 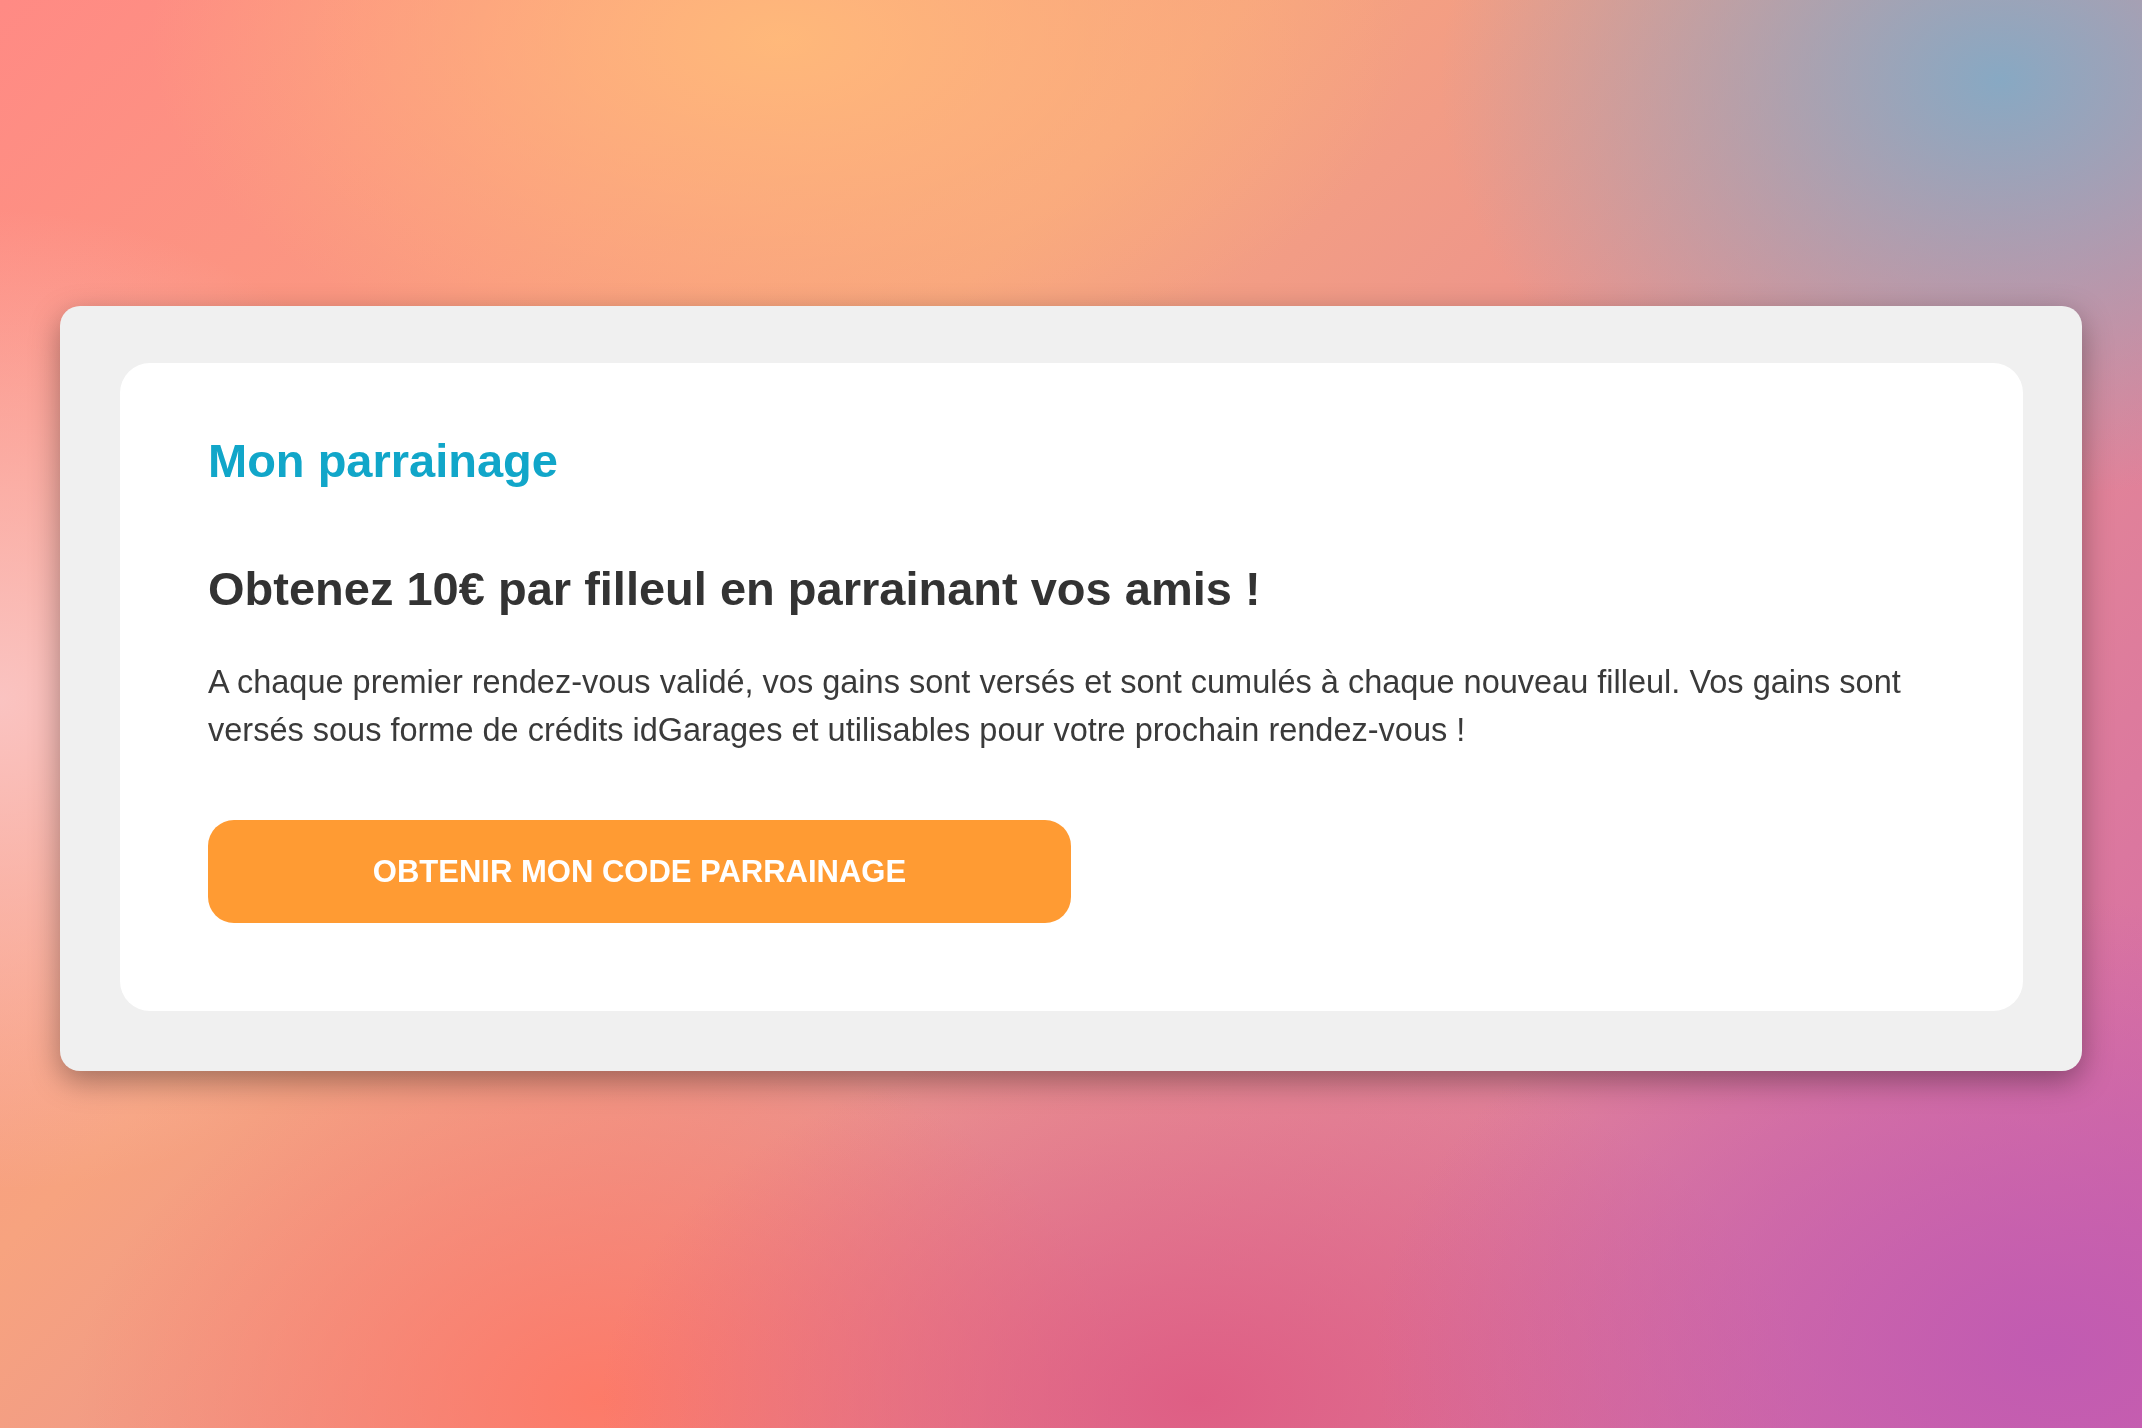 I want to click on offer-description: A chaque premier rendez-vous validé, vos gains sont versés et sont cumulés à chaque nouveau filleul. Vos gains sont versés sous forme de crédits idGarages et utilisables pour votre prochain rendez-vous !, so click(x=1055, y=706).